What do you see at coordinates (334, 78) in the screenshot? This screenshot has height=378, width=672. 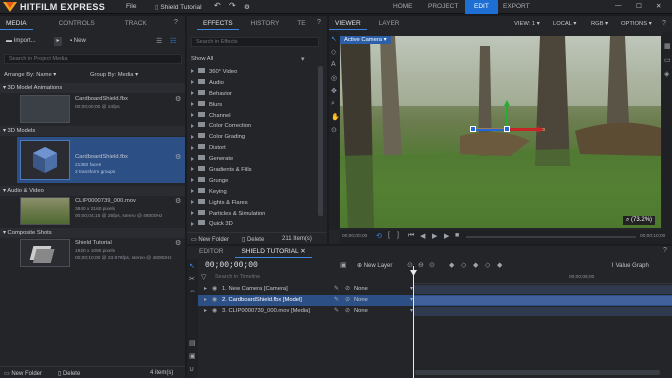 I see `mask-tool-icon: ◎` at bounding box center [334, 78].